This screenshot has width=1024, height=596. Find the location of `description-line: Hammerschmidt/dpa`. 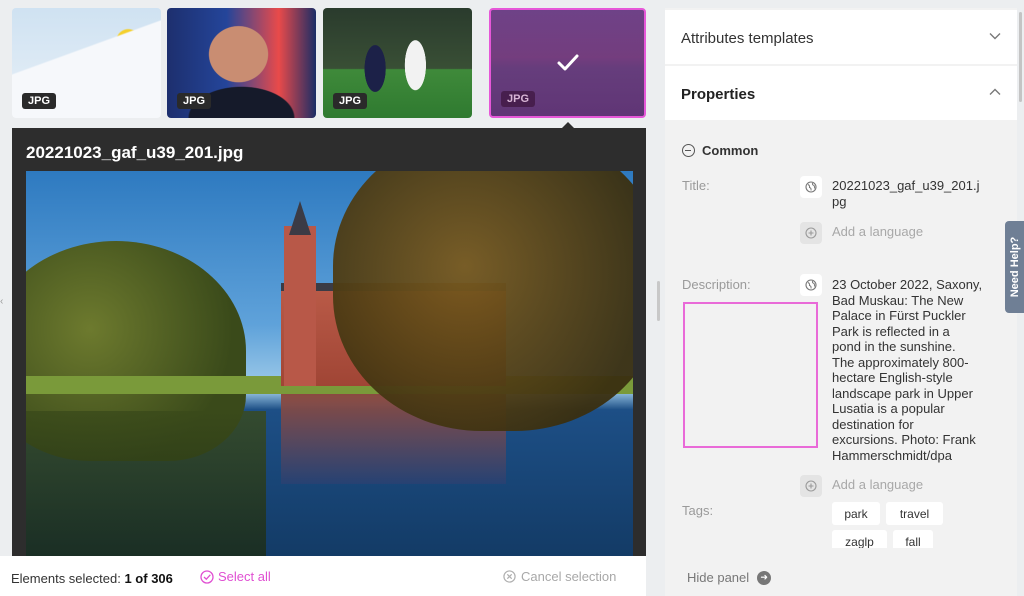

description-line: Hammerschmidt/dpa is located at coordinates (892, 455).